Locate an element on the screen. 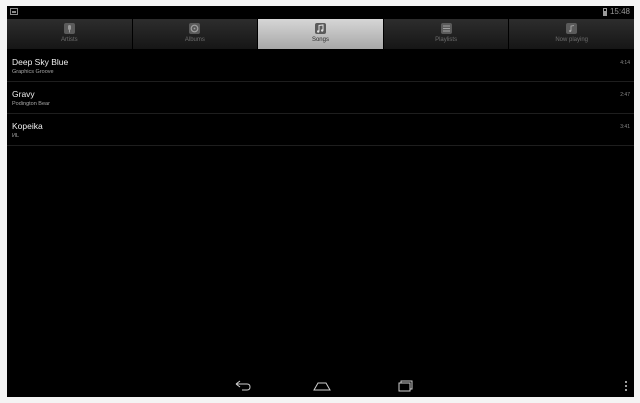 The width and height of the screenshot is (640, 403). back-icon is located at coordinates (243, 385).